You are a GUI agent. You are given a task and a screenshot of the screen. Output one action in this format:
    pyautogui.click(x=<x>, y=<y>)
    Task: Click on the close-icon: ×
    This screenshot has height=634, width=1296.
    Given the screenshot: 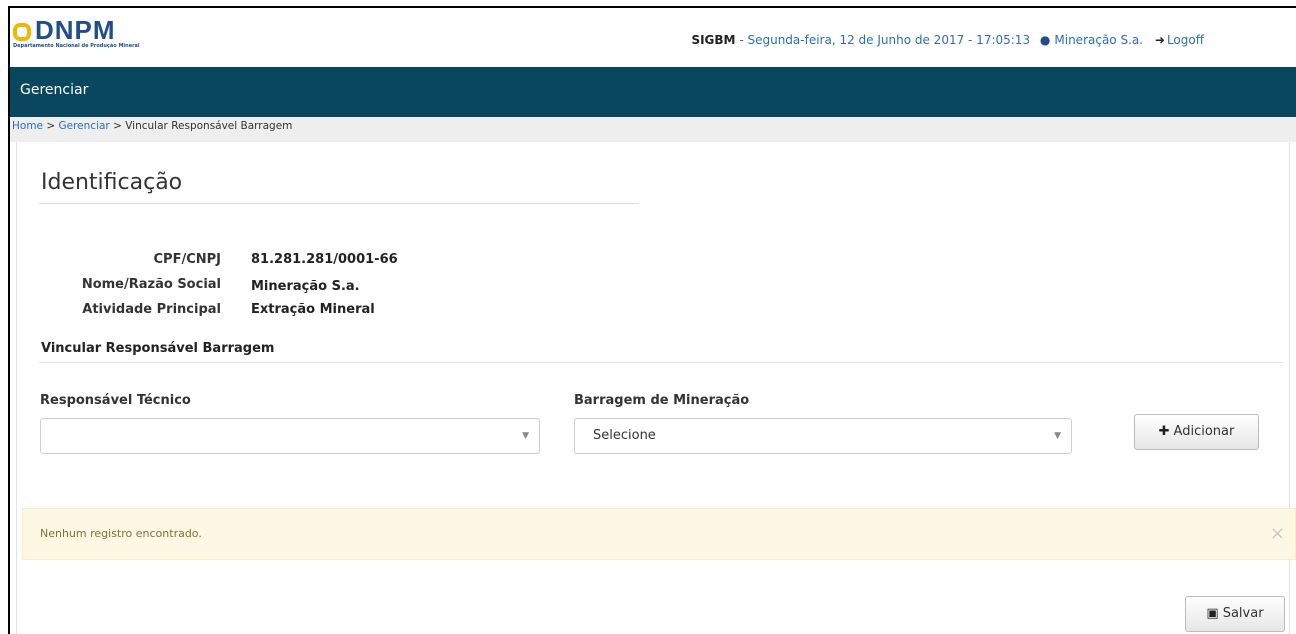 What is the action you would take?
    pyautogui.click(x=1277, y=534)
    